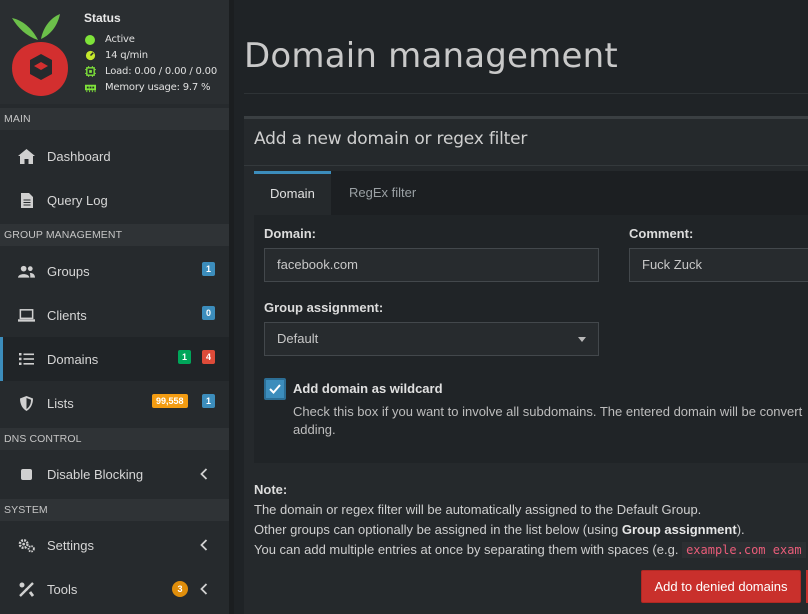 This screenshot has height=614, width=808. I want to click on groups-count-badge: 1, so click(209, 269).